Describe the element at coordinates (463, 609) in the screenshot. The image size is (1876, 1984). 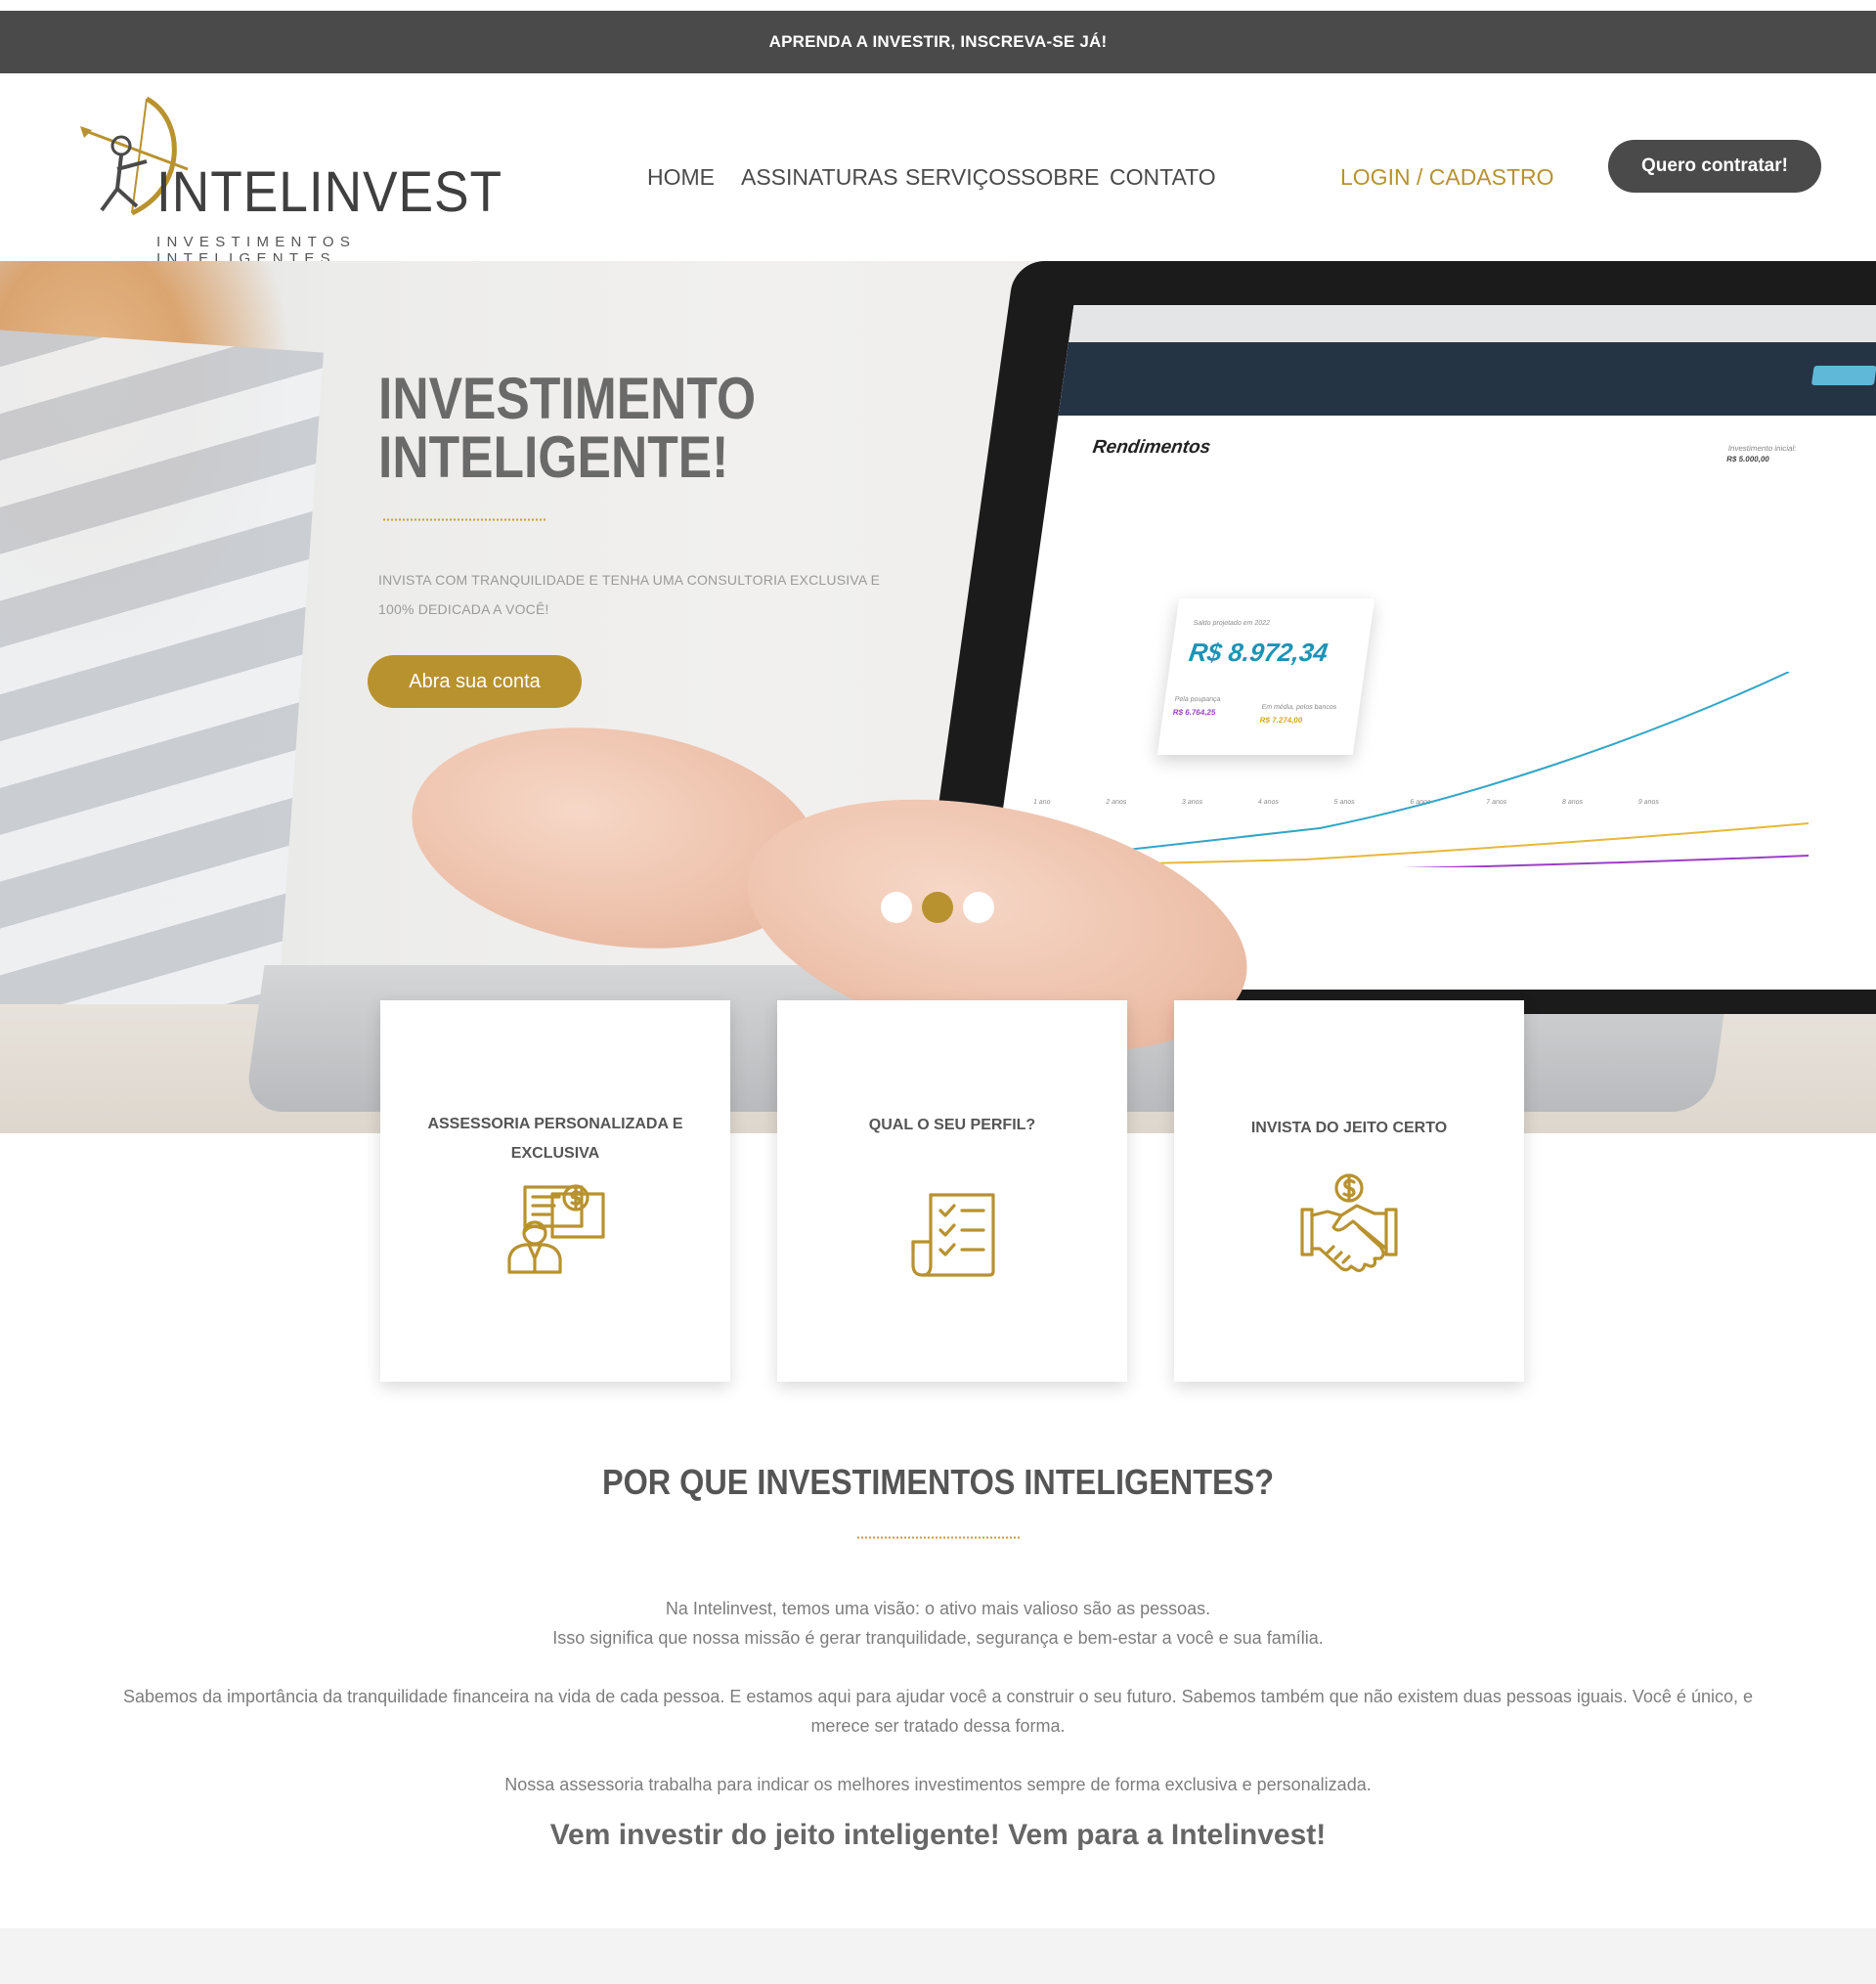
I see `hero-subtitle-line2: 100% DEDICADA A VOCÊ!` at that location.